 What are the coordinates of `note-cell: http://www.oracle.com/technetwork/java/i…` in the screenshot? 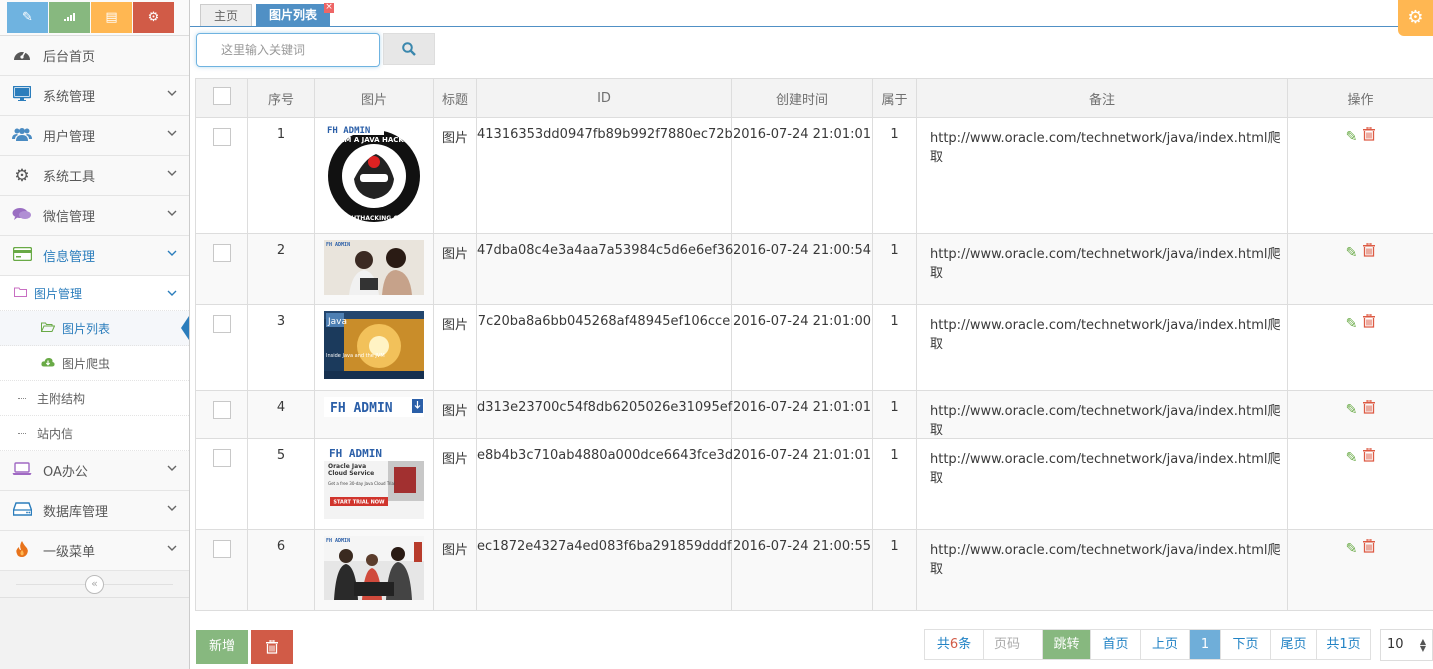 It's located at (1102, 570).